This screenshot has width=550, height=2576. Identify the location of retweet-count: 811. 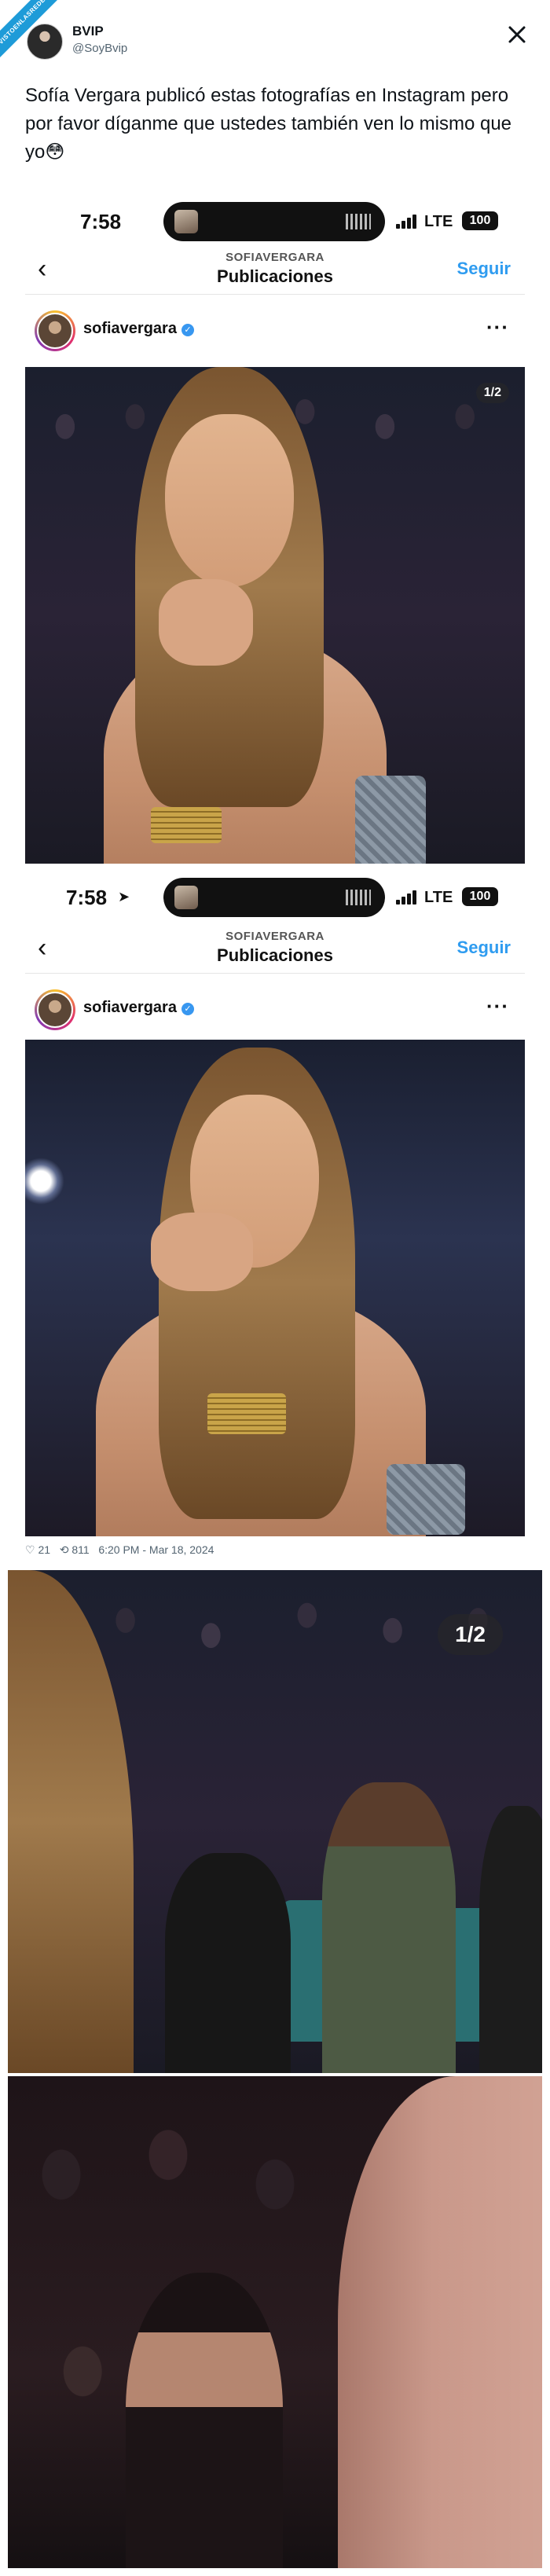
(81, 1549).